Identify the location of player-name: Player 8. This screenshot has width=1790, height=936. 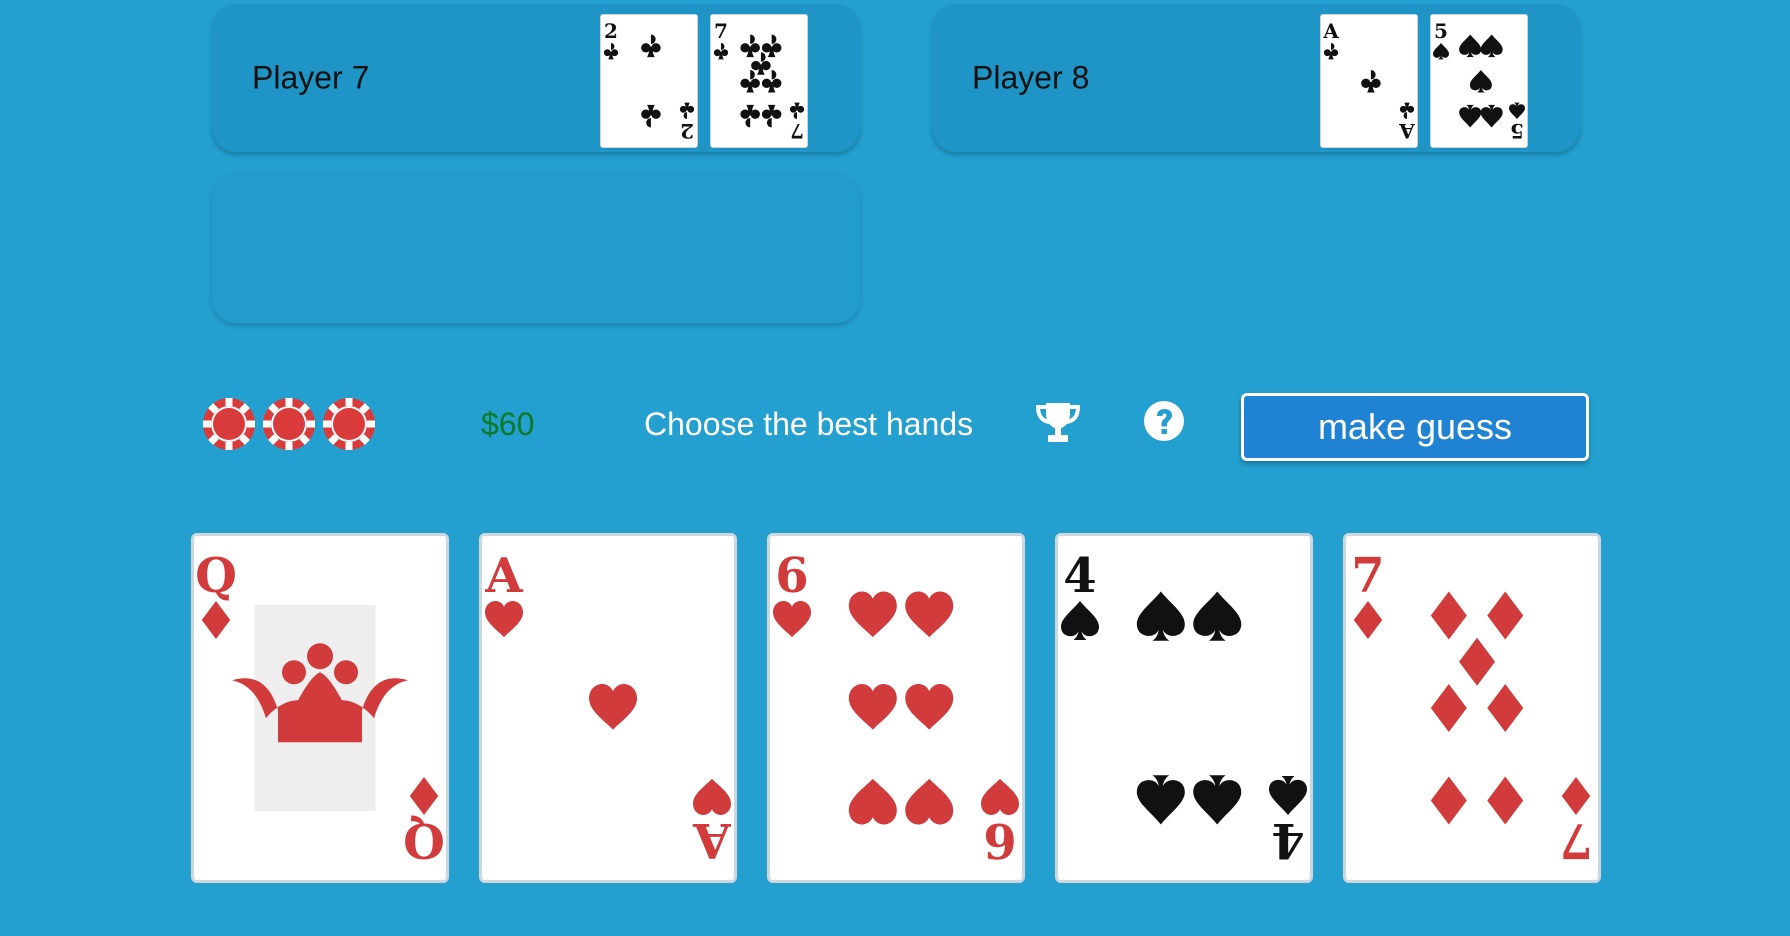
(1031, 77).